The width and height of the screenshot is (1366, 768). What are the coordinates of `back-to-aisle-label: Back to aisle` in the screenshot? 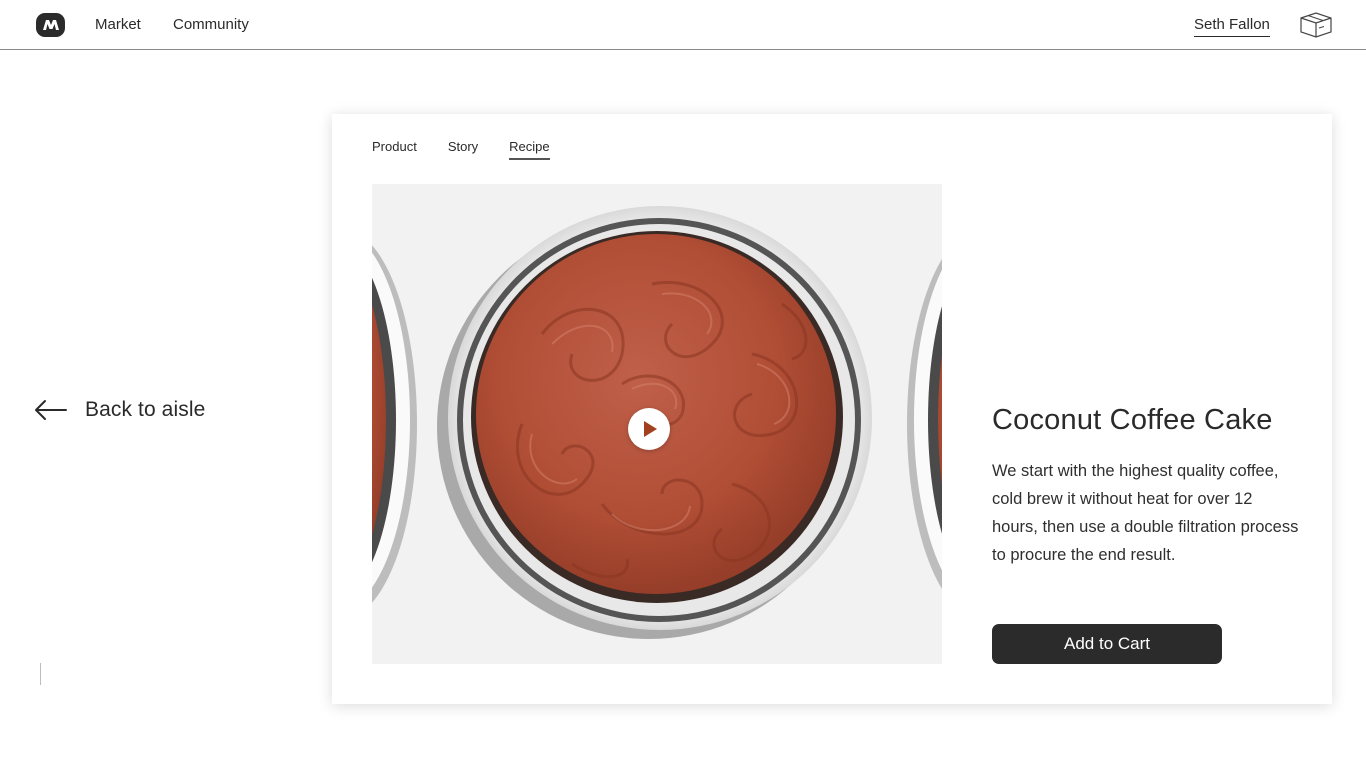 It's located at (145, 409).